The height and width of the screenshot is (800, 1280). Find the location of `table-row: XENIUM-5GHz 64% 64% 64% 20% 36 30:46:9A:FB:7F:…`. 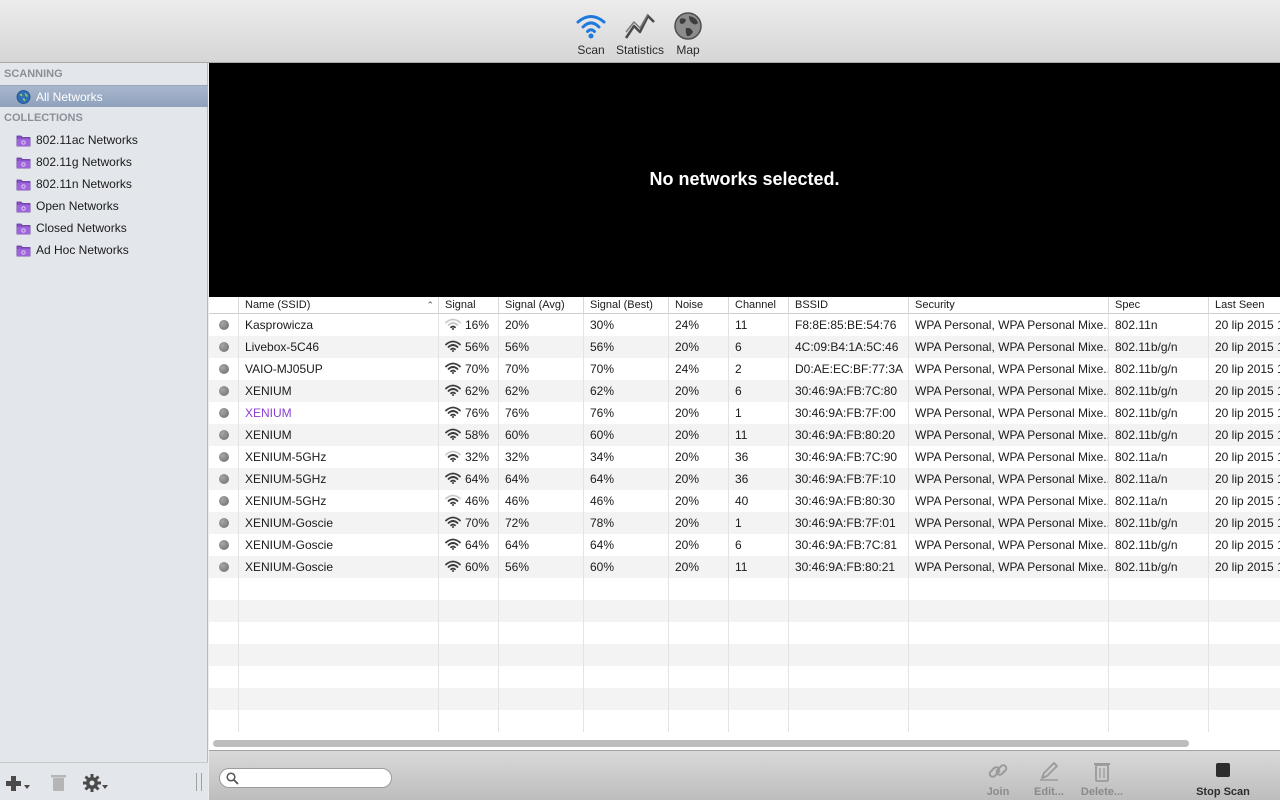

table-row: XENIUM-5GHz 64% 64% 64% 20% 36 30:46:9A:FB:7F:… is located at coordinates (744, 479).